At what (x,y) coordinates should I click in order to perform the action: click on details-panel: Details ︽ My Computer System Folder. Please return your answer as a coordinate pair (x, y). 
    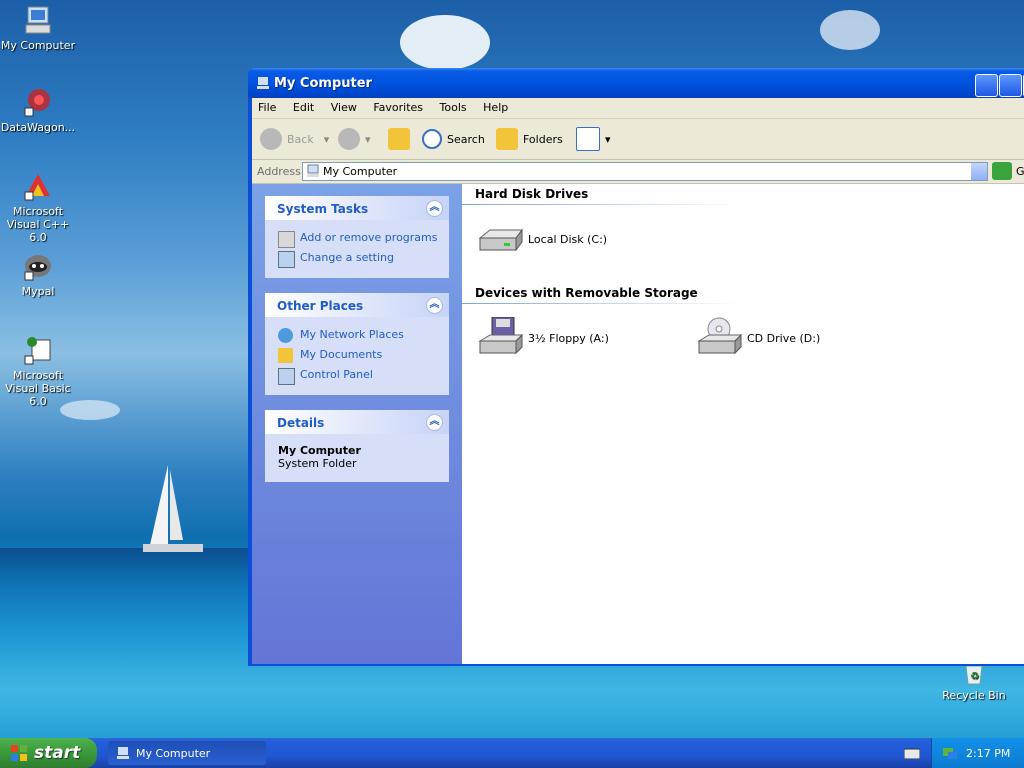
    Looking at the image, I should click on (357, 446).